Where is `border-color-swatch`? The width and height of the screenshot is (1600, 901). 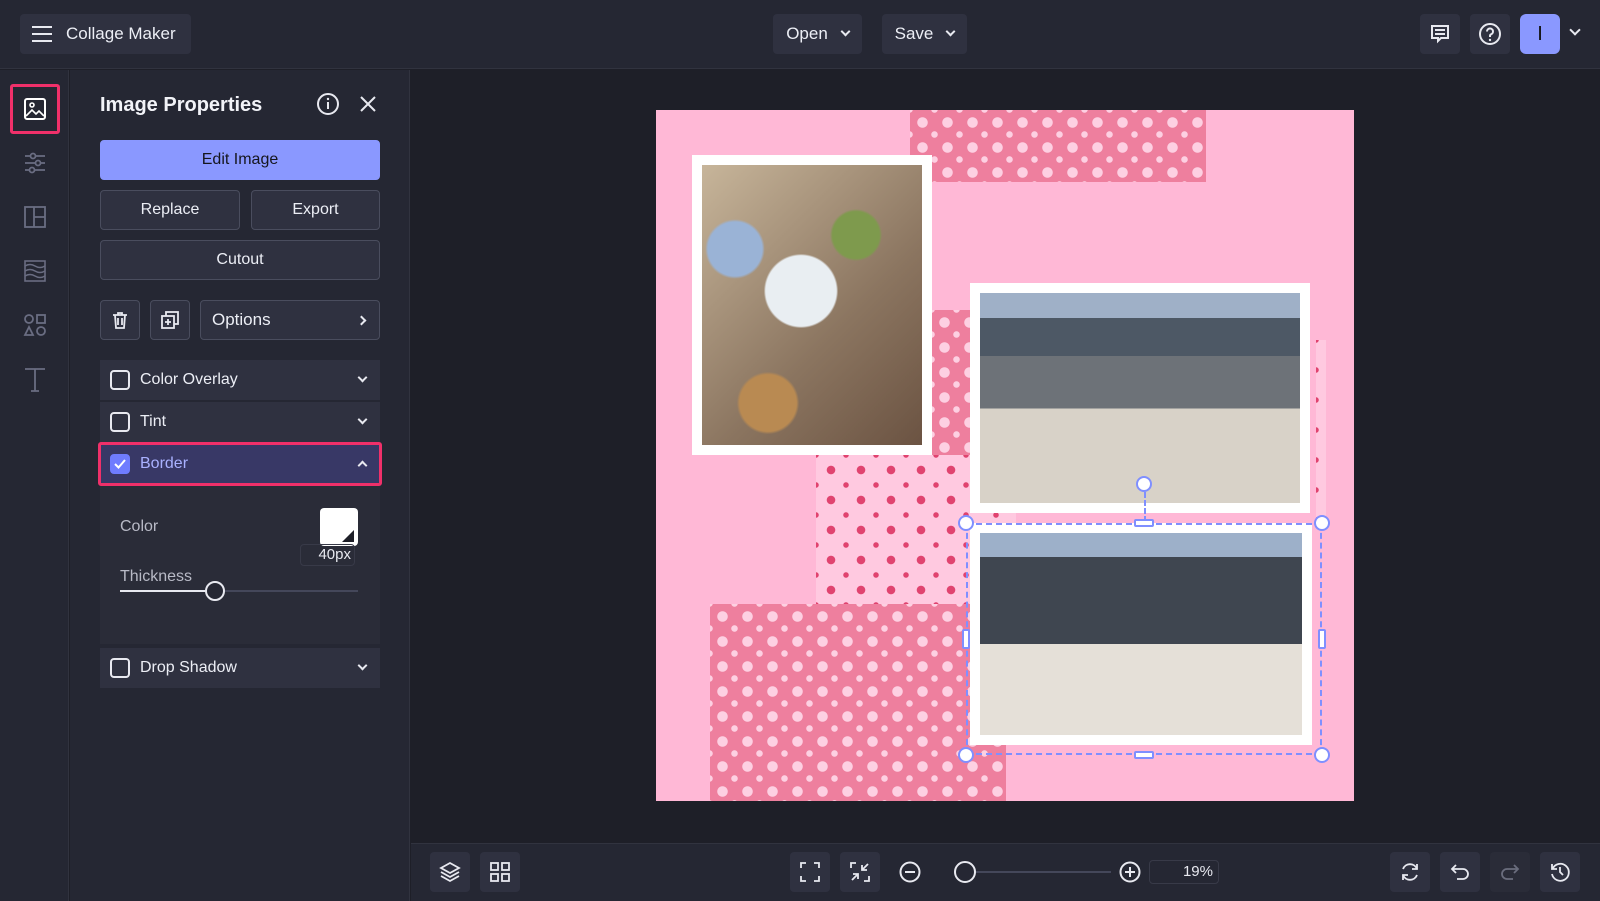
border-color-swatch is located at coordinates (339, 527).